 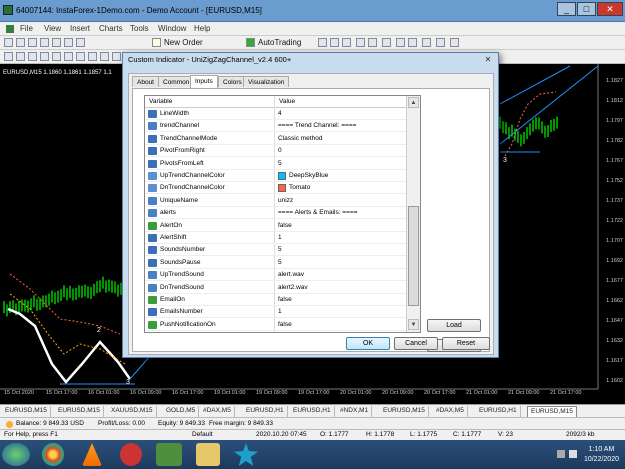 I want to click on chart-tab: GOLD,M5, so click(x=181, y=411).